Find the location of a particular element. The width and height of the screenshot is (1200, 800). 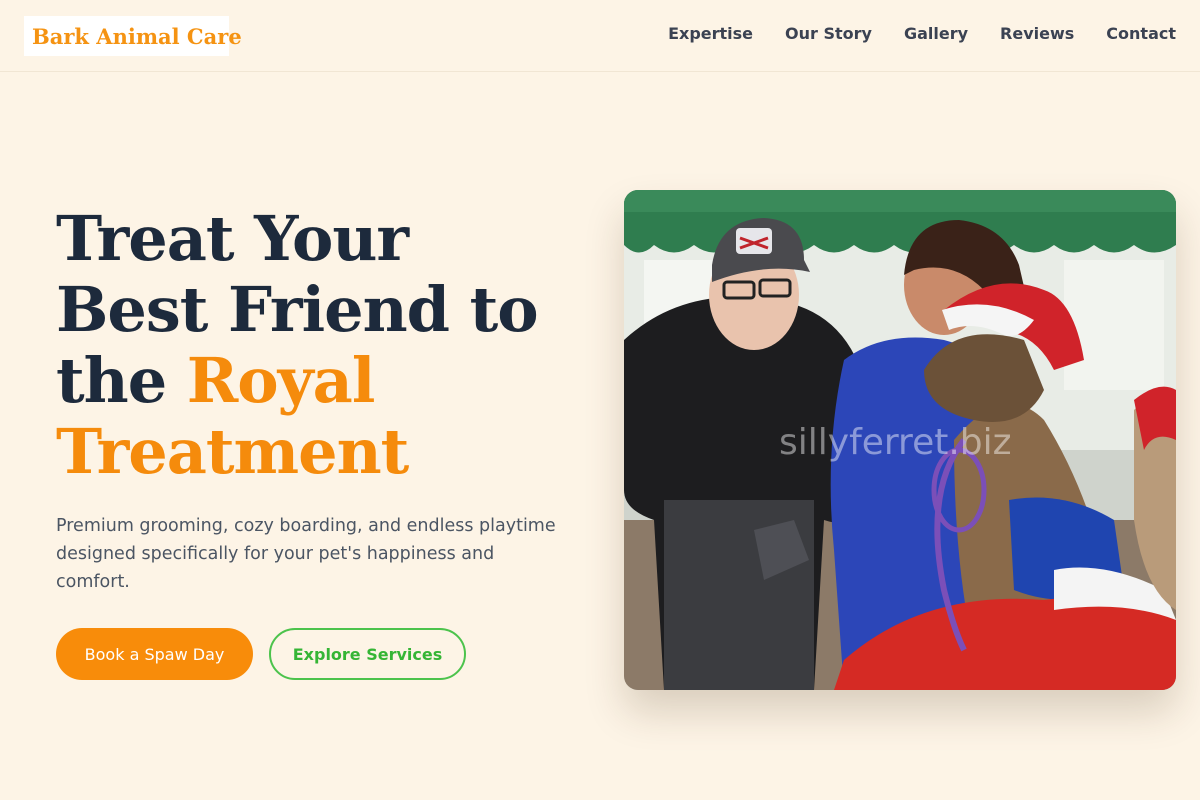

book-spaw-day-button: Book a Spaw Day is located at coordinates (154, 654).